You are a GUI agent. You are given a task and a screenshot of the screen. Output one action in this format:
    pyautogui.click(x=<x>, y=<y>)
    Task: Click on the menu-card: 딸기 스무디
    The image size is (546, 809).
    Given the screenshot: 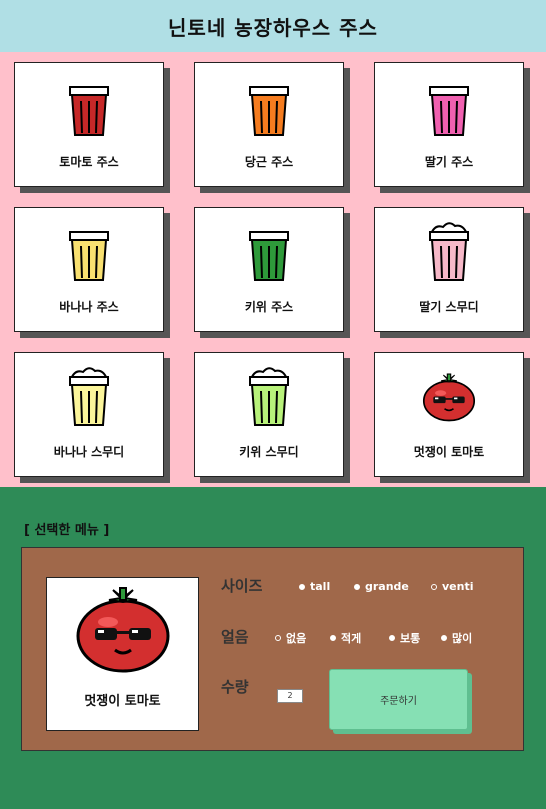 What is the action you would take?
    pyautogui.click(x=449, y=269)
    